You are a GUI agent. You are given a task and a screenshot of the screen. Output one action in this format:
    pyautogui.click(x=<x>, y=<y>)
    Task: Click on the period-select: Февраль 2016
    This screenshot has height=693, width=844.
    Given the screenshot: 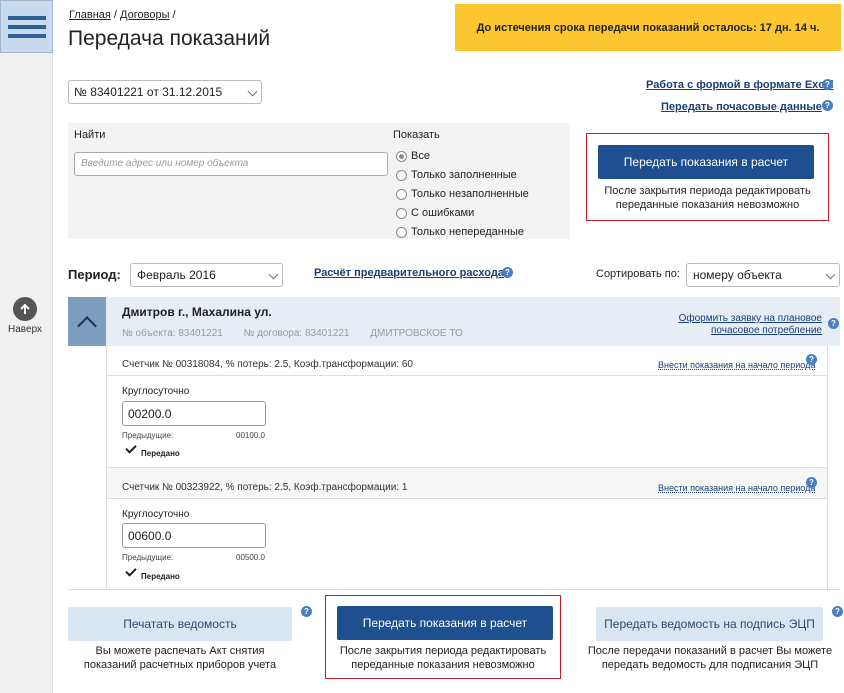 What is the action you would take?
    pyautogui.click(x=206, y=275)
    